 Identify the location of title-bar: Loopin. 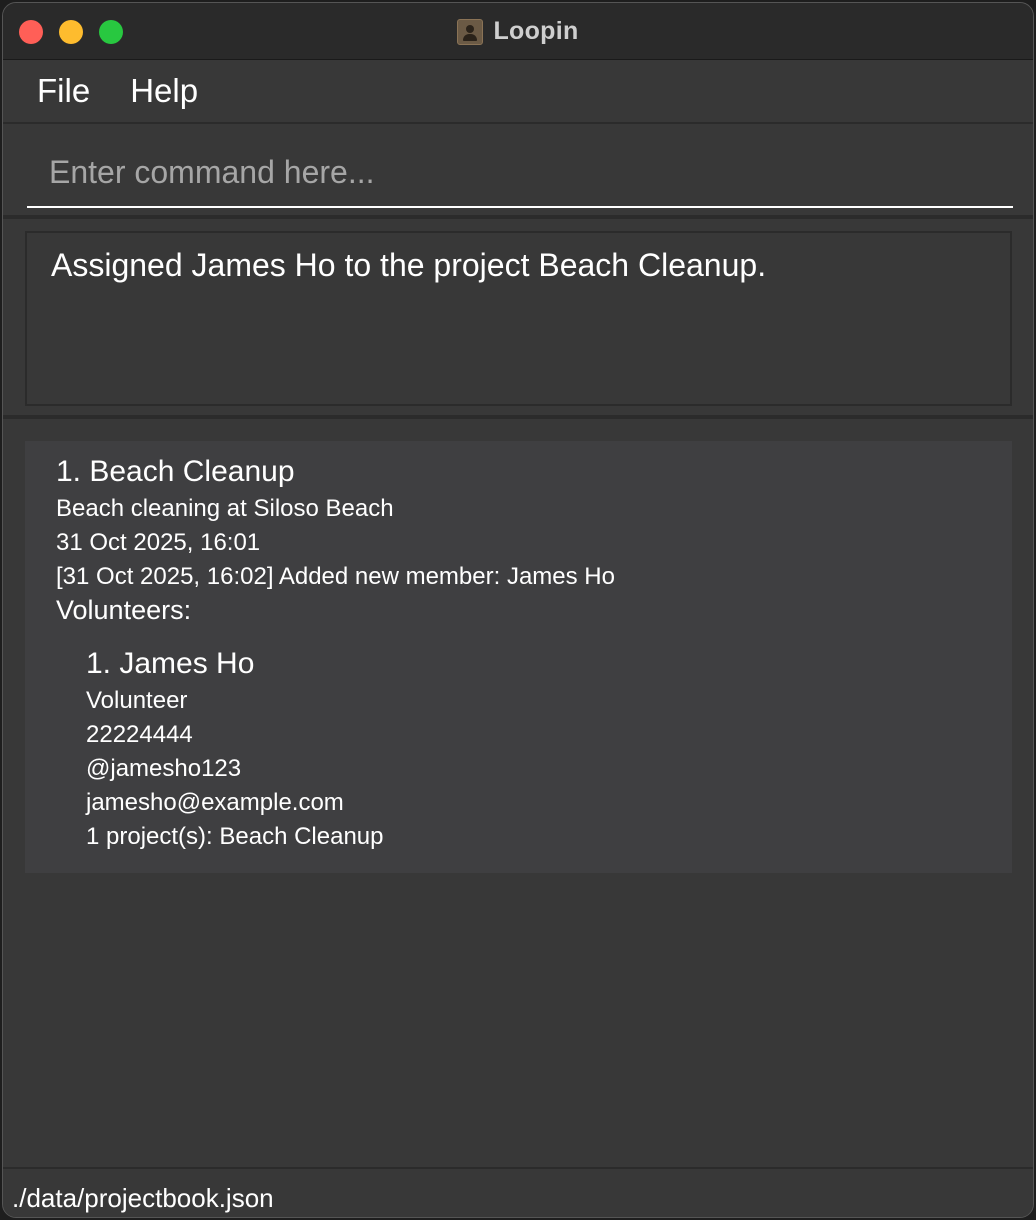
(518, 31).